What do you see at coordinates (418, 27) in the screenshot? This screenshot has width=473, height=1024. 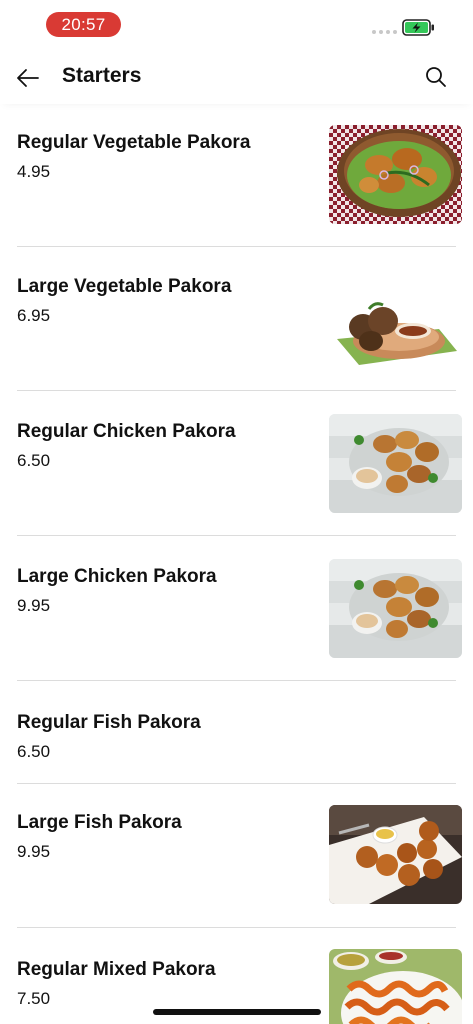 I see `battery-charging-icon` at bounding box center [418, 27].